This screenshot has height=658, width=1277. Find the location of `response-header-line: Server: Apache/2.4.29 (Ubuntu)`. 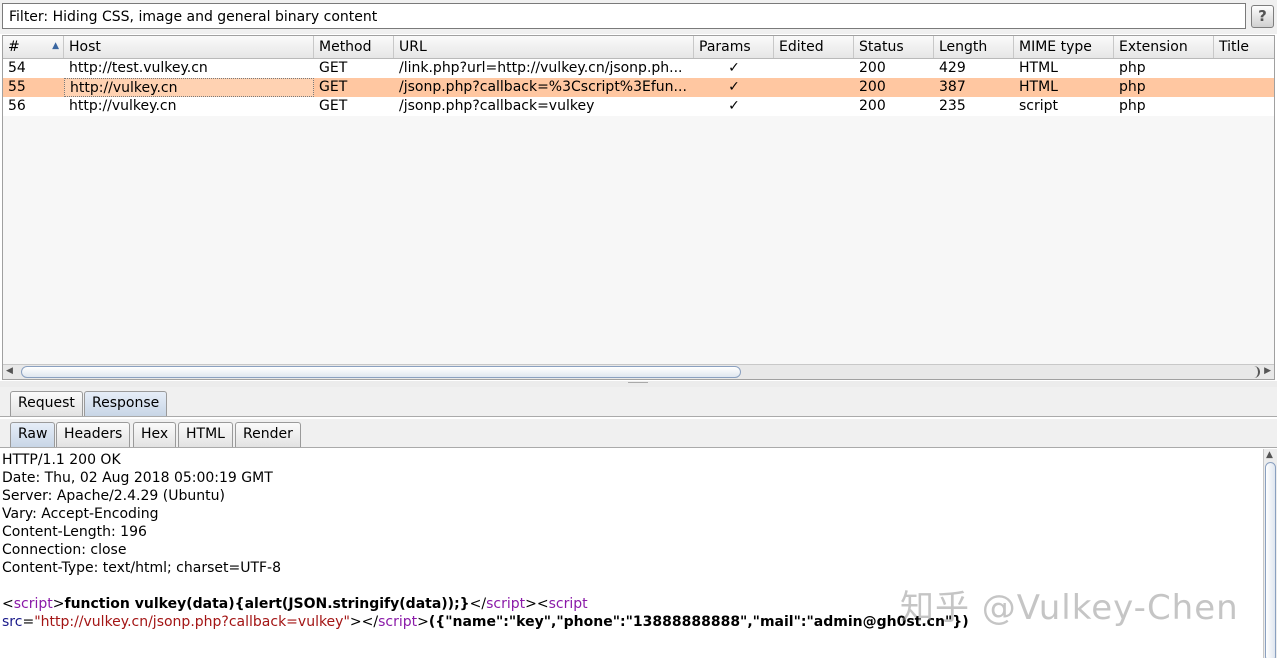

response-header-line: Server: Apache/2.4.29 (Ubuntu) is located at coordinates (113, 496).